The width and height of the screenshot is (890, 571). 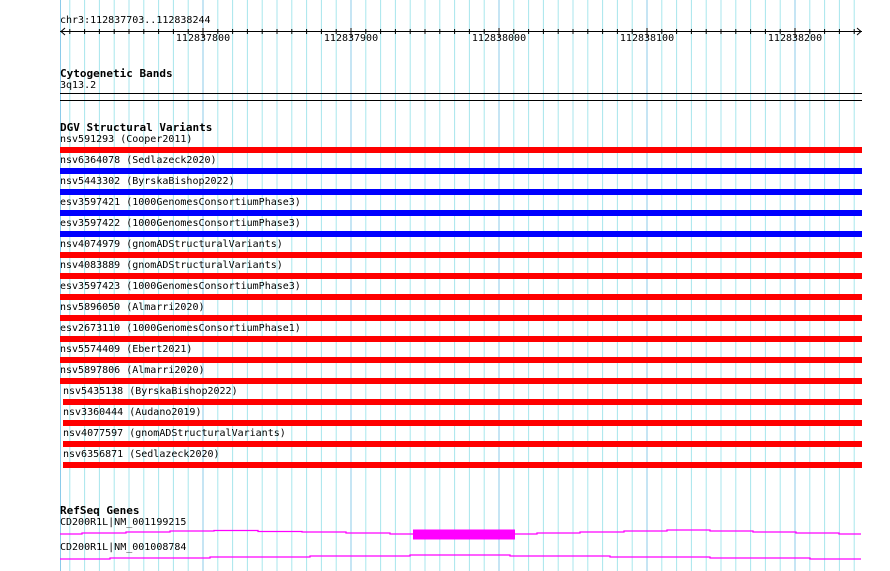 I want to click on exon-block, so click(x=464, y=534).